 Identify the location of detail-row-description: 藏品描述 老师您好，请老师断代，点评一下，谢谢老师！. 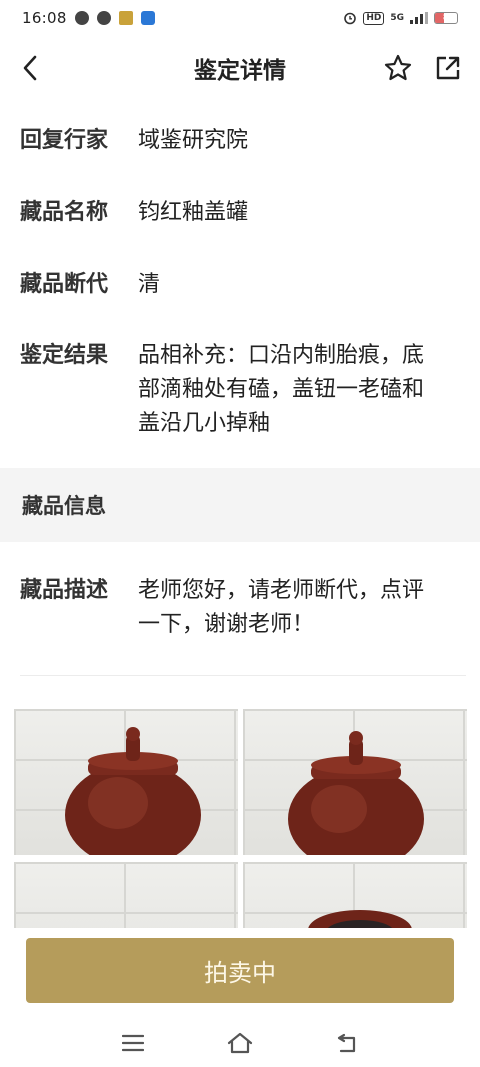
(238, 608).